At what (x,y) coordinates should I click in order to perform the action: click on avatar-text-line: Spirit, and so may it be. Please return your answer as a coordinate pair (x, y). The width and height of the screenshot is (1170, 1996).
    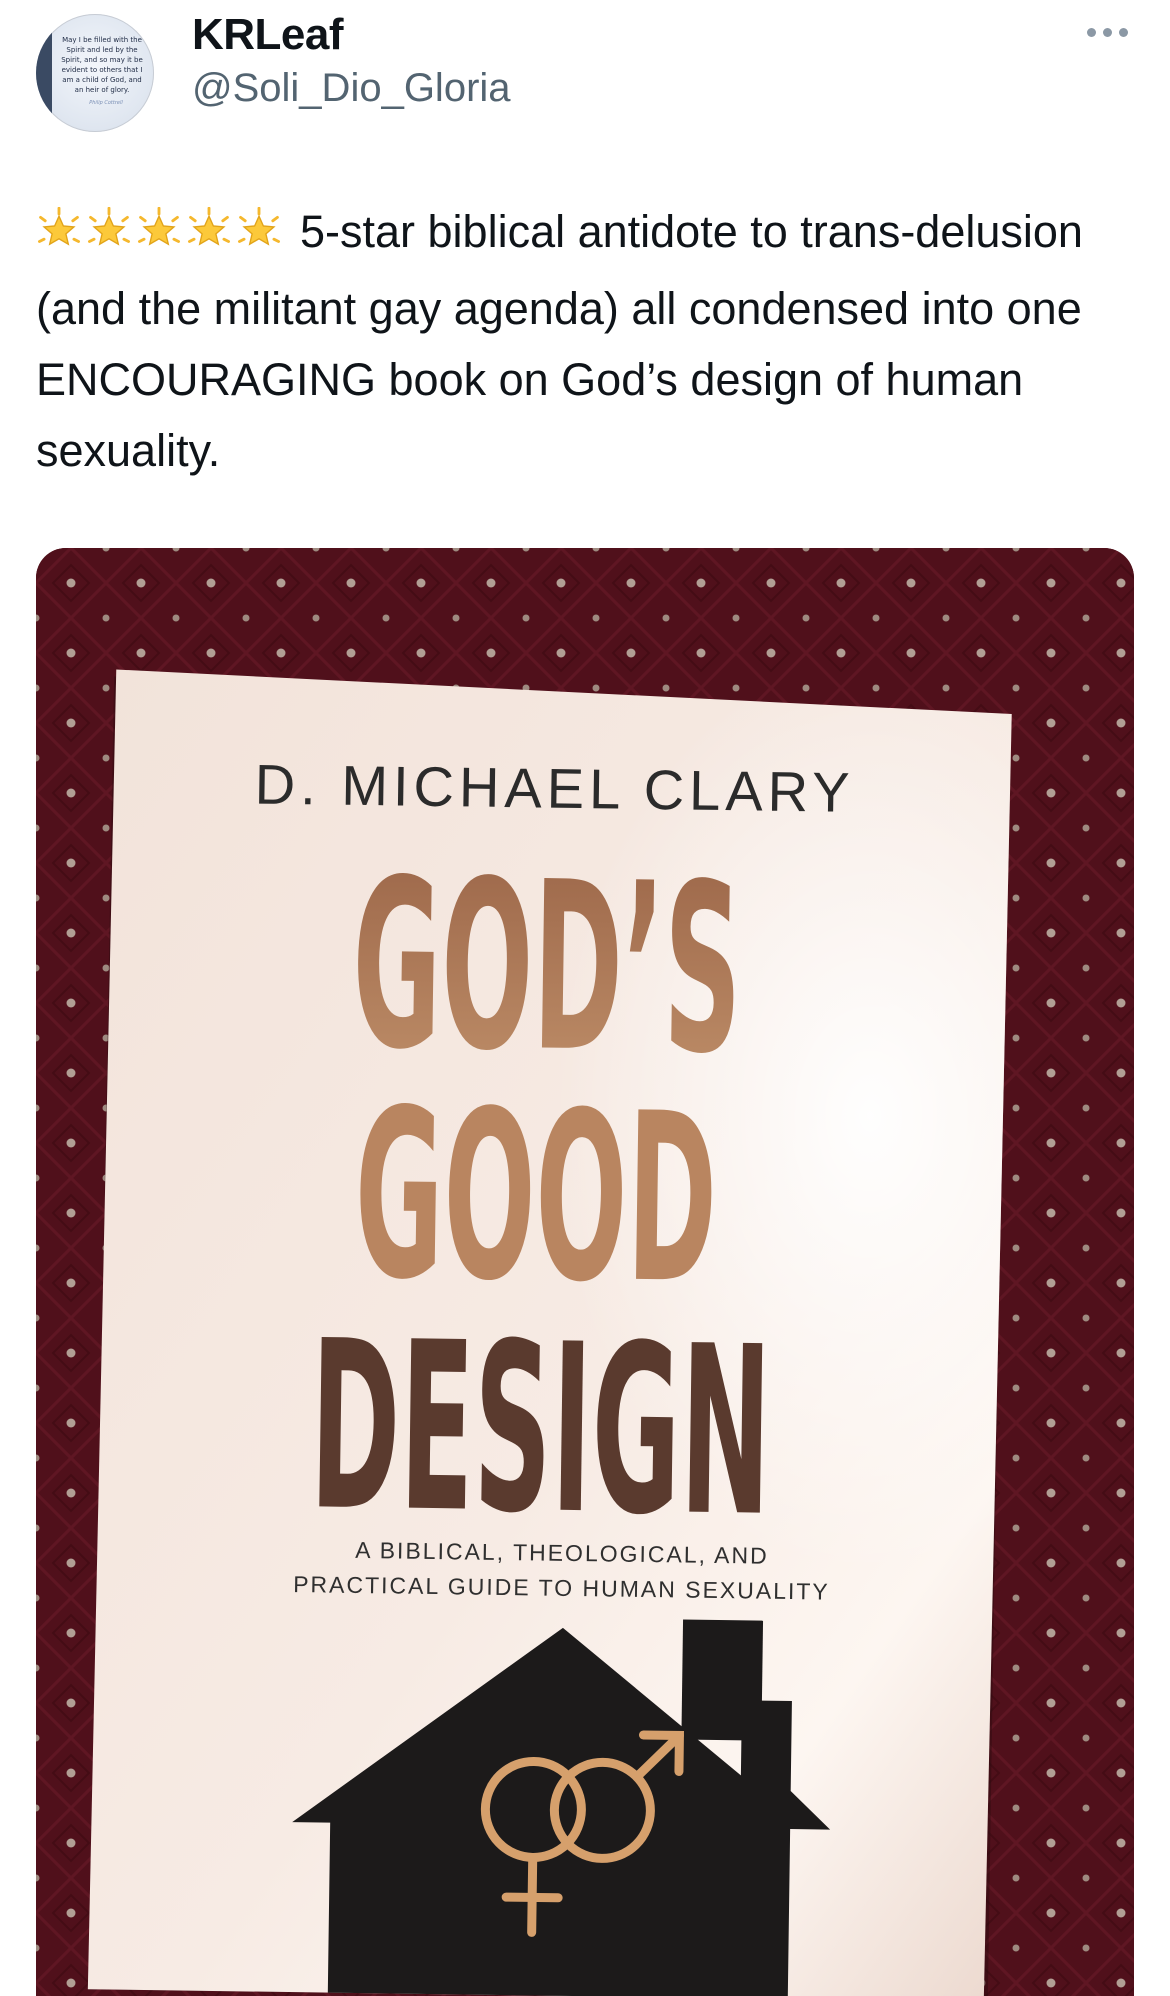
    Looking at the image, I should click on (102, 60).